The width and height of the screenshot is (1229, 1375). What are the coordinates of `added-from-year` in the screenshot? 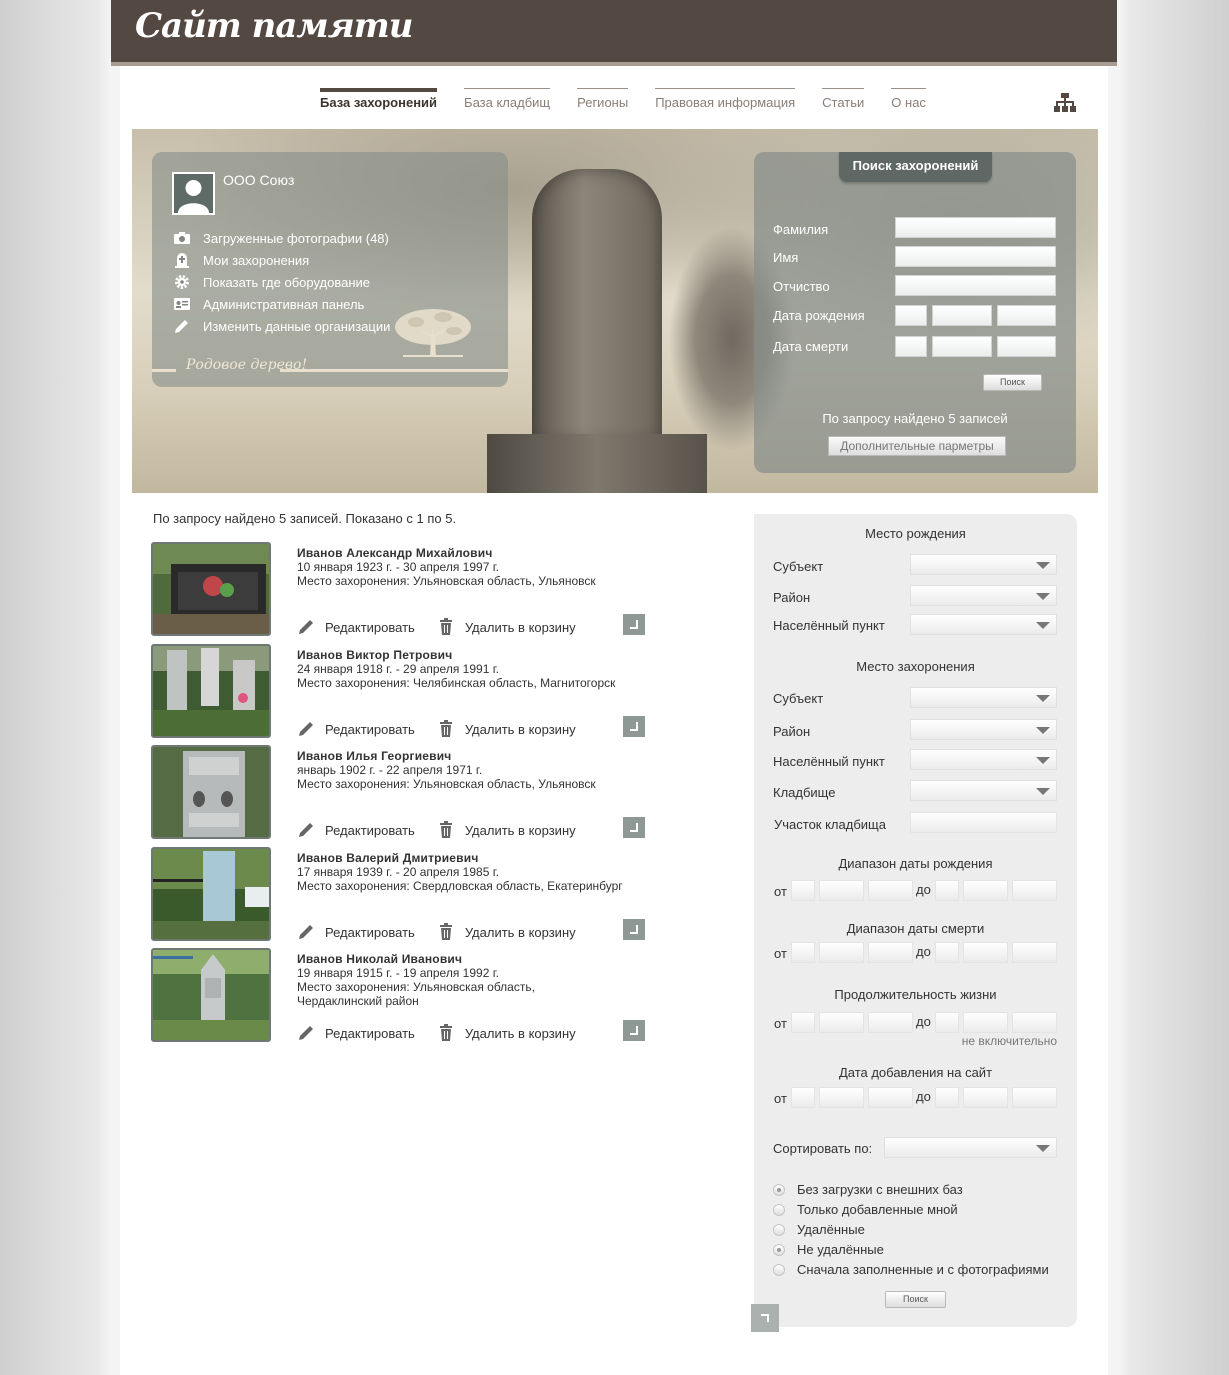 It's located at (890, 1097).